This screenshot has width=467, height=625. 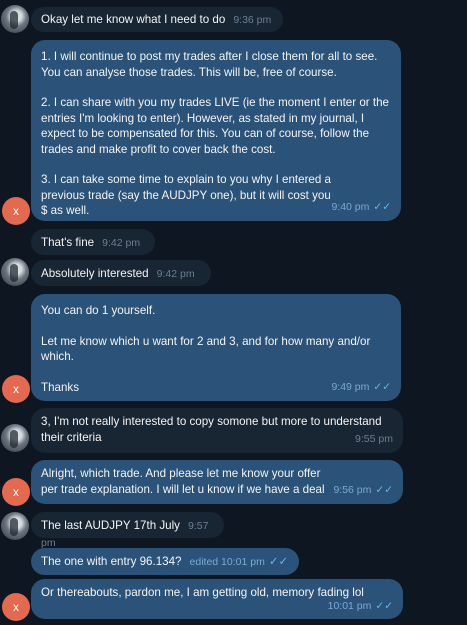 I want to click on message-time: 9:40 pm, so click(x=350, y=206).